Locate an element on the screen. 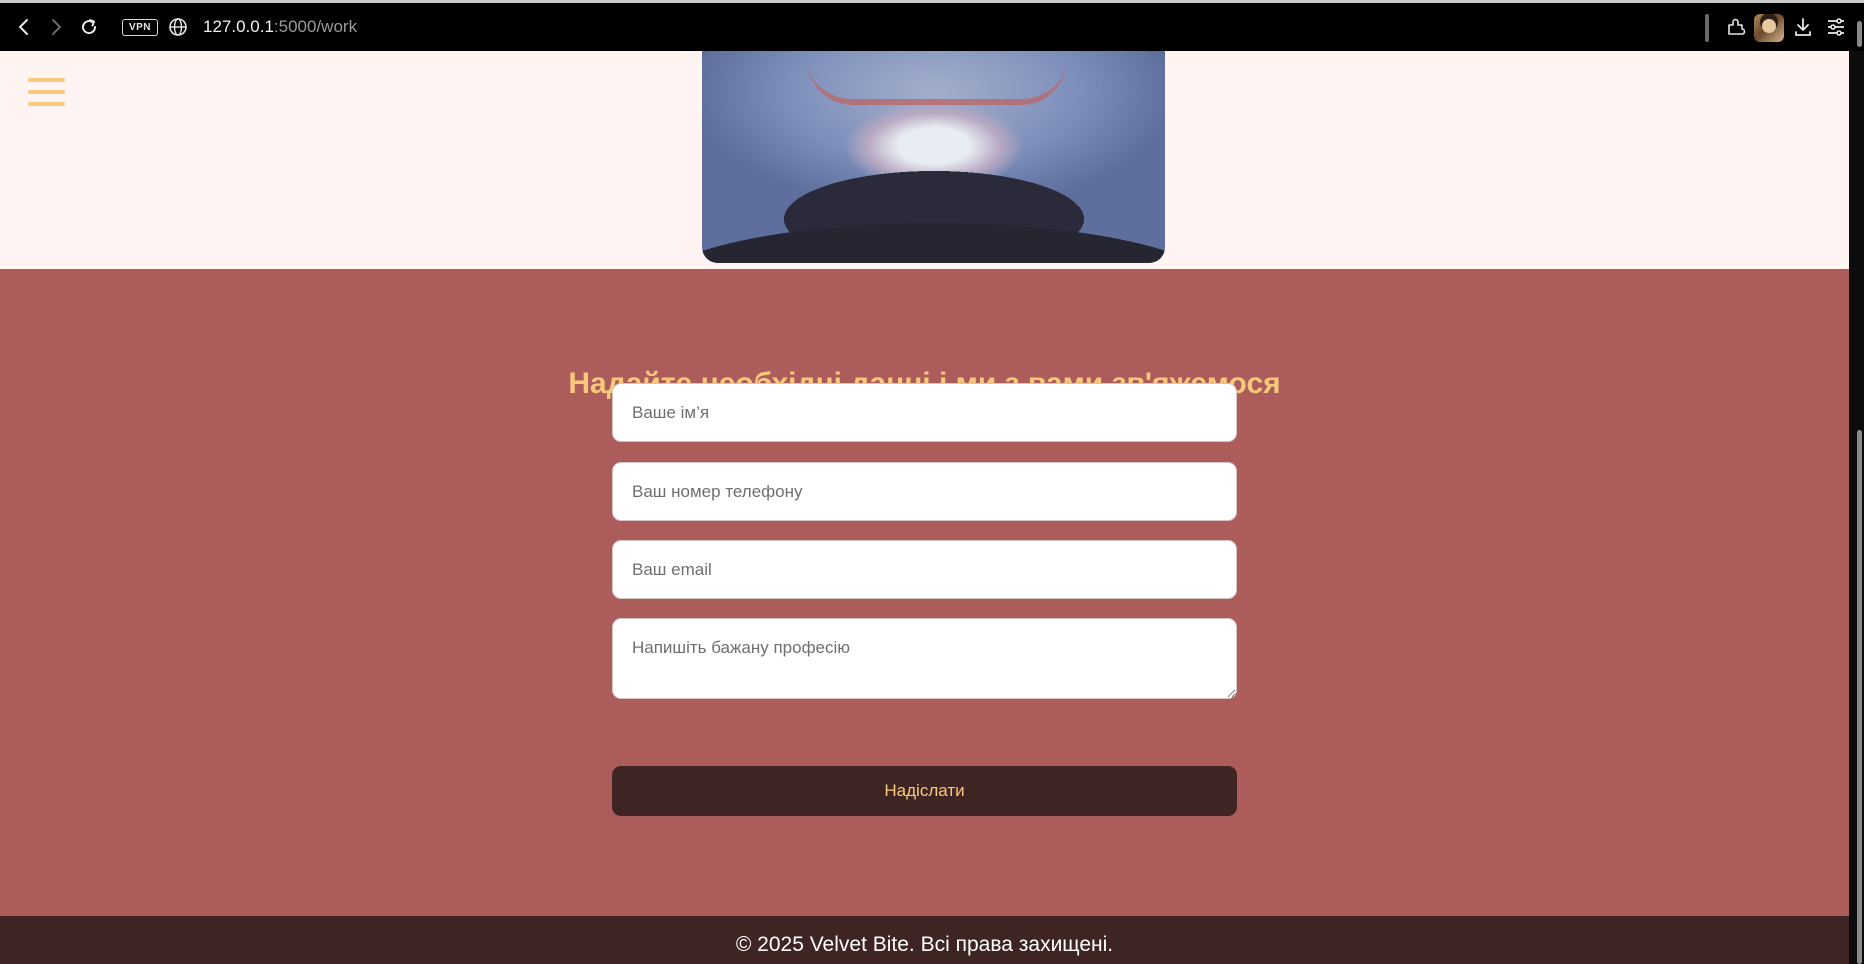  address-bar: 127.0.0.1:5000/work is located at coordinates (280, 27).